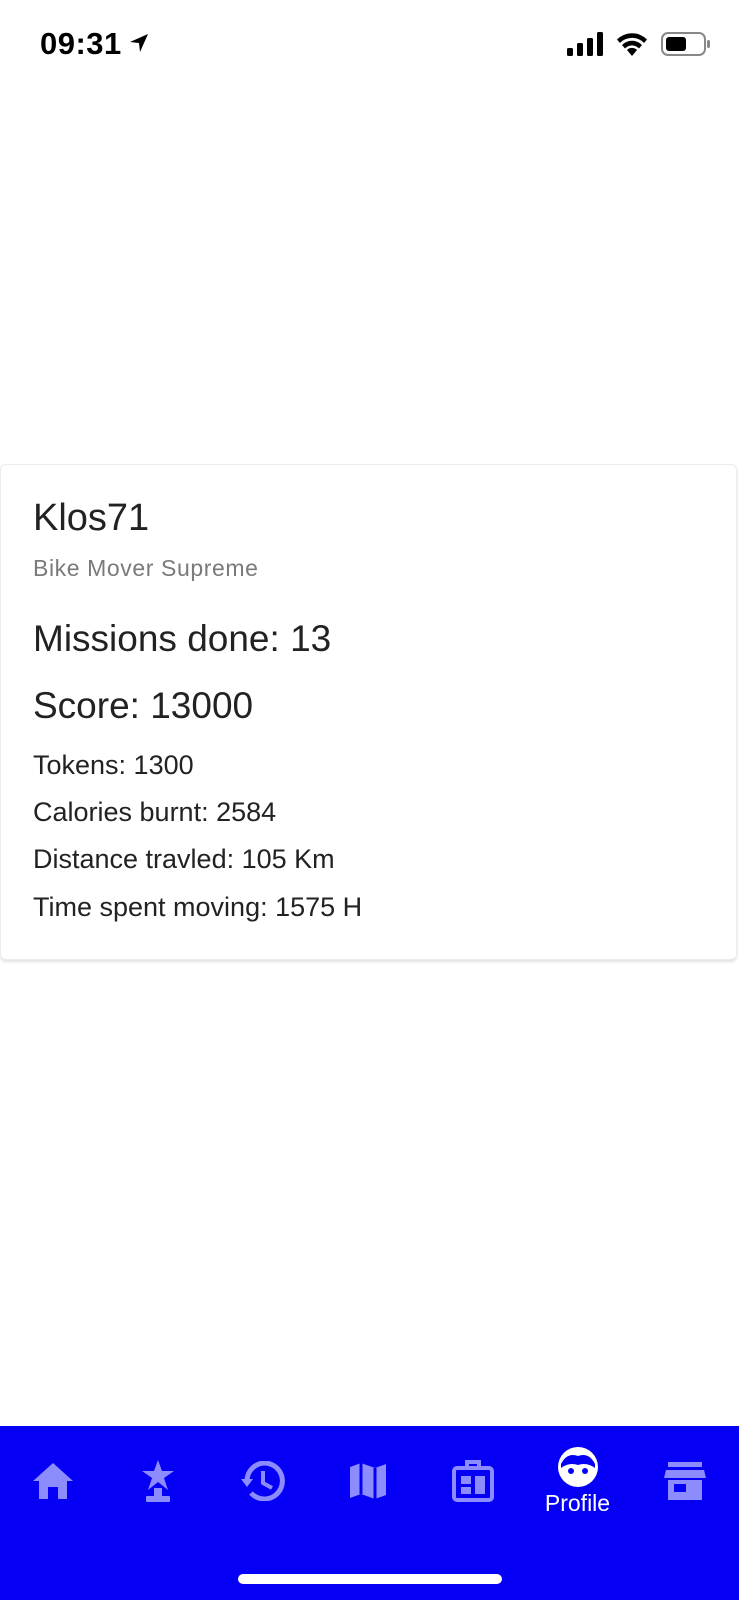 Image resolution: width=739 pixels, height=1600 pixels. What do you see at coordinates (198, 907) in the screenshot?
I see `time-moving-stat: Time spent moving: 1575 H` at bounding box center [198, 907].